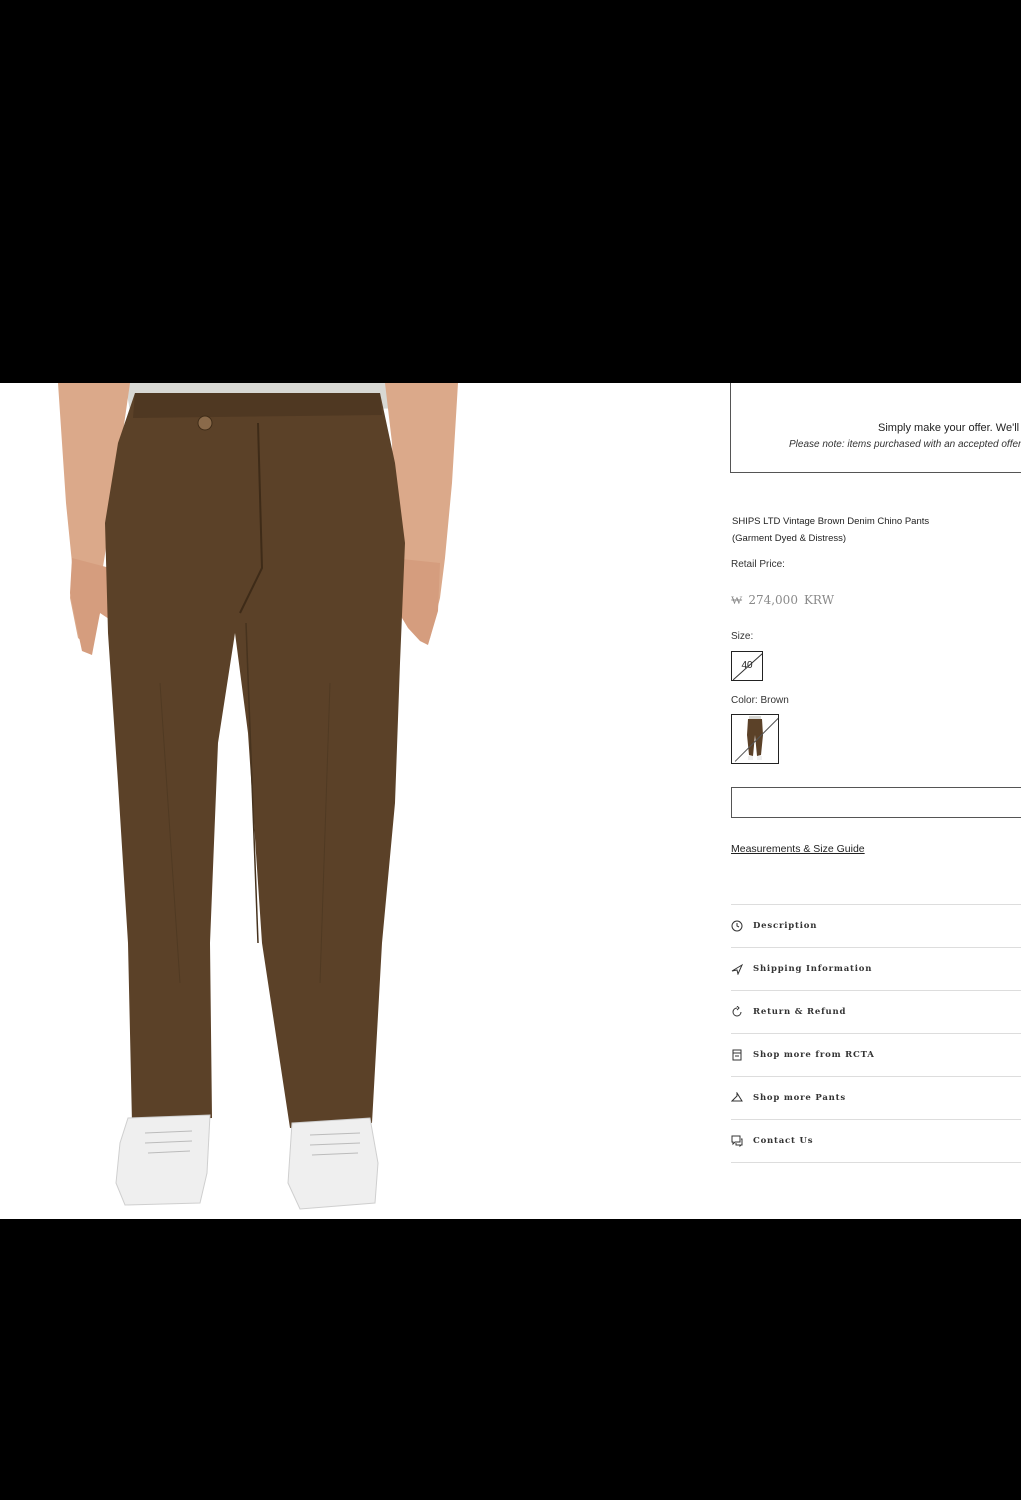 The width and height of the screenshot is (1021, 1500). What do you see at coordinates (949, 428) in the screenshot?
I see `offer-message: Simply make your offer. We'll l` at bounding box center [949, 428].